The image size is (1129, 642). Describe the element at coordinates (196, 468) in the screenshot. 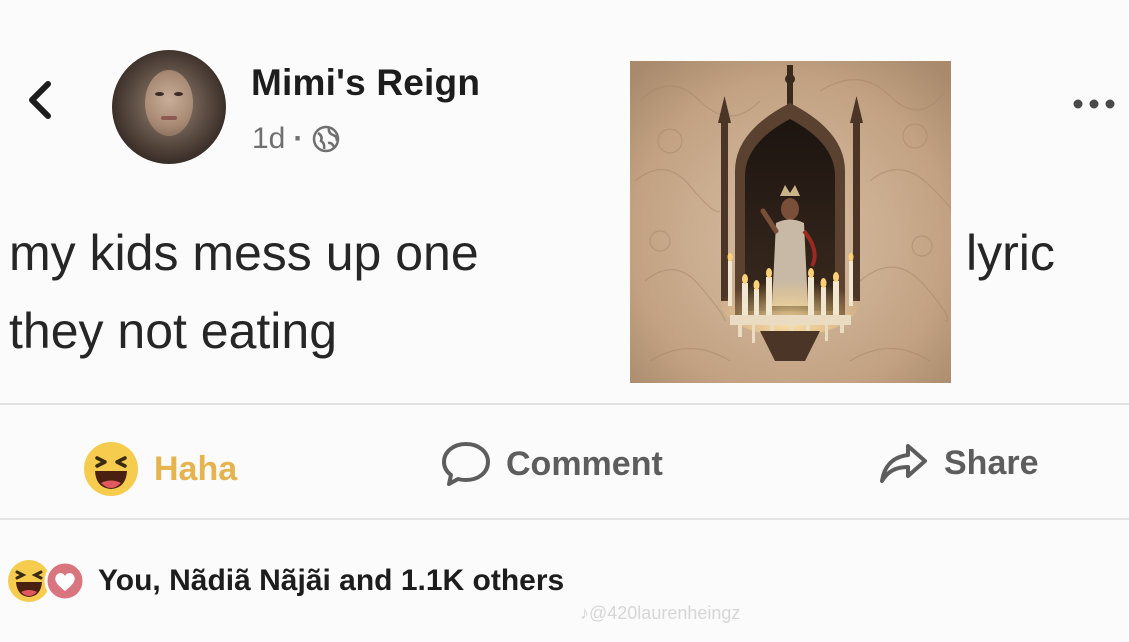

I see `haha-label: Haha` at that location.